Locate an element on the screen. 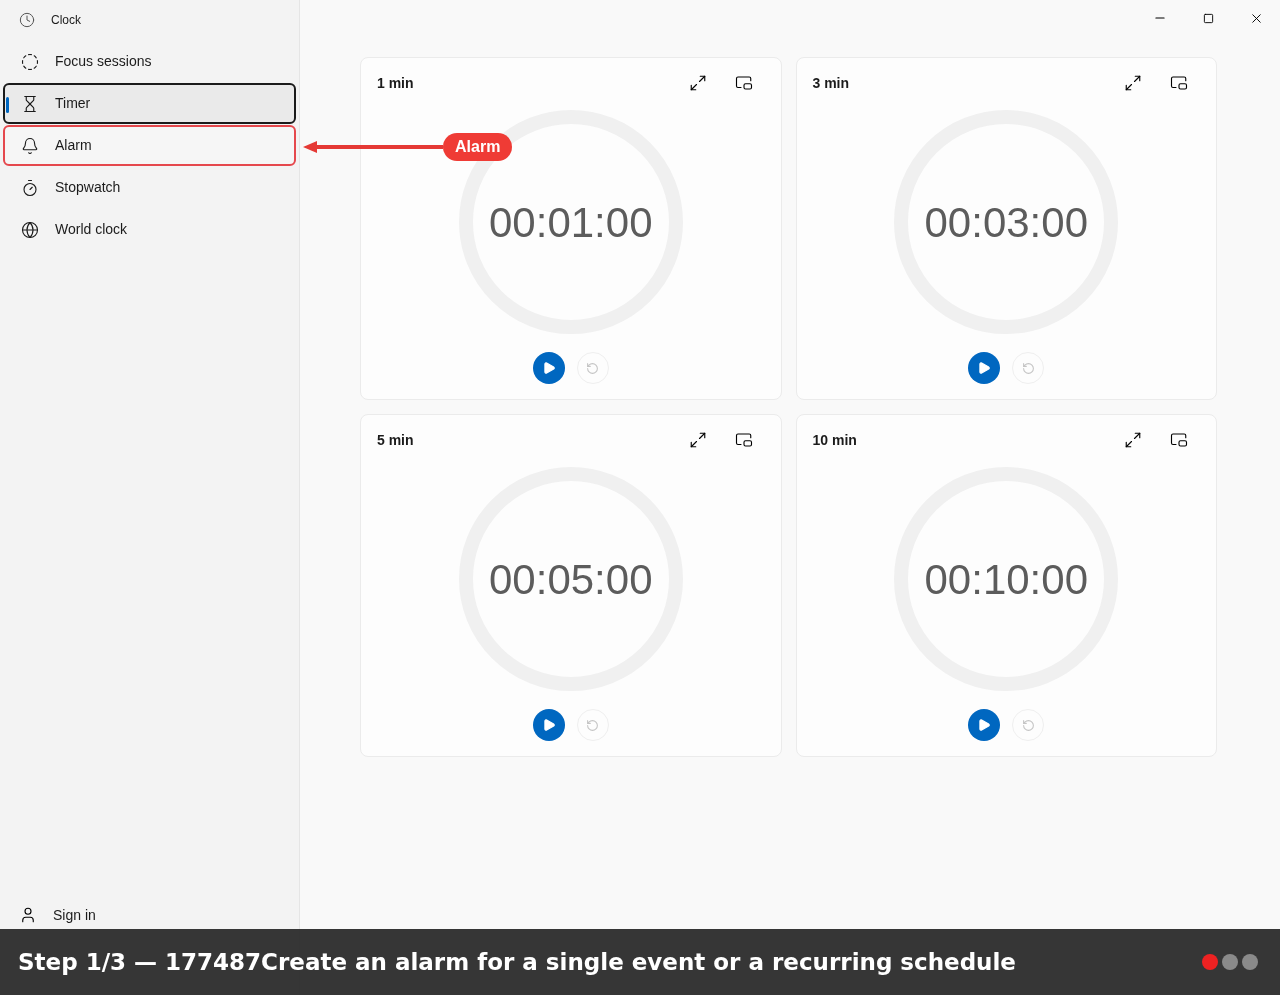 The image size is (1280, 995). timer-time: 00:10:00 is located at coordinates (1006, 579).